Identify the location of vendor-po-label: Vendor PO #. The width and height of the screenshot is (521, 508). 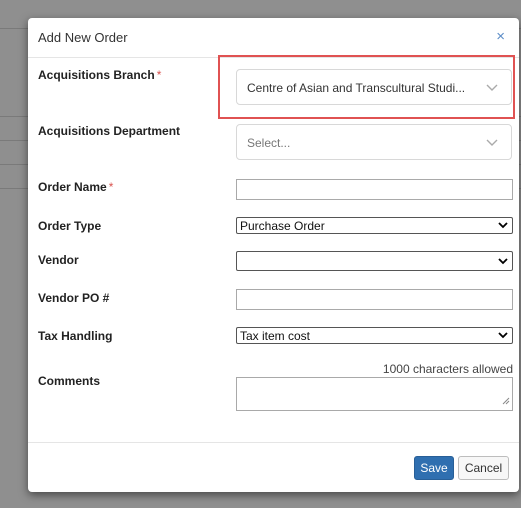
(73, 298).